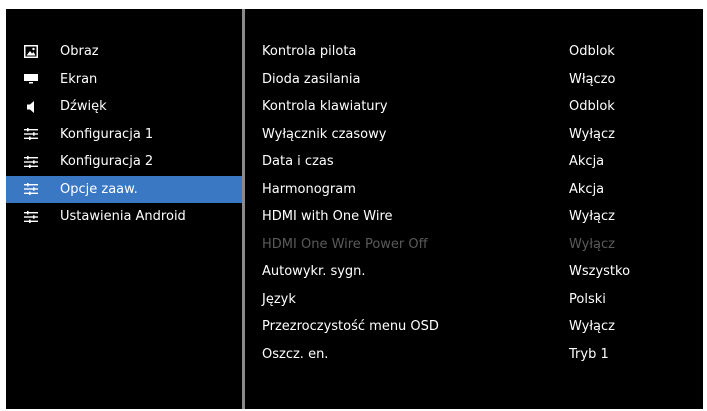 This screenshot has height=411, width=707. I want to click on category-item-opcje-zaaw: Opcje zaaw., so click(124, 189).